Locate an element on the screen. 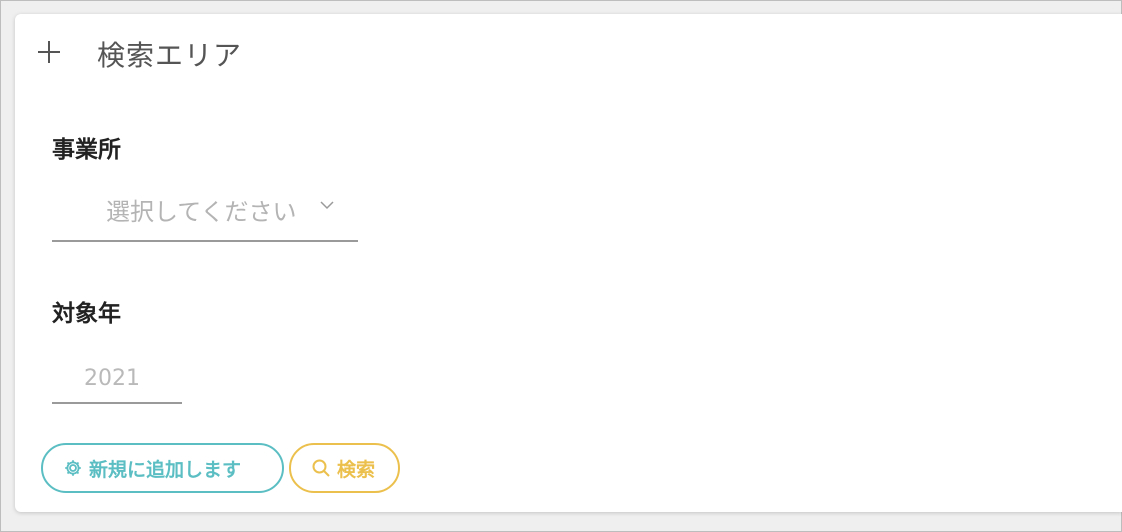  add-new-button-label: 新規に追加します is located at coordinates (165, 469).